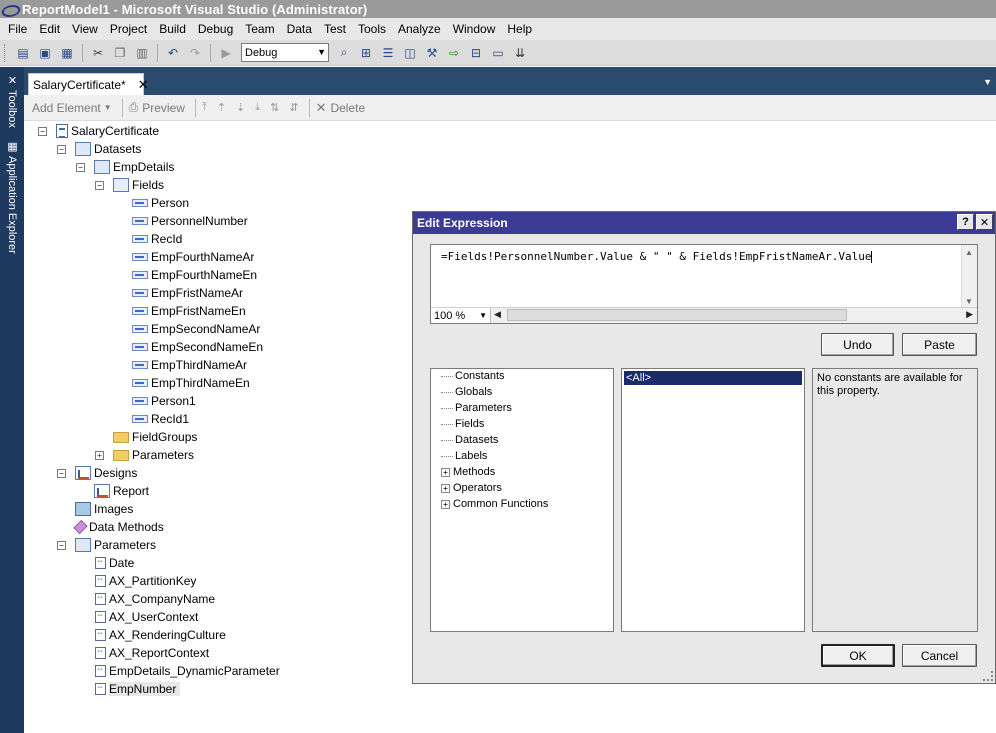  What do you see at coordinates (157, 239) in the screenshot?
I see `tree-node-field: RecId` at bounding box center [157, 239].